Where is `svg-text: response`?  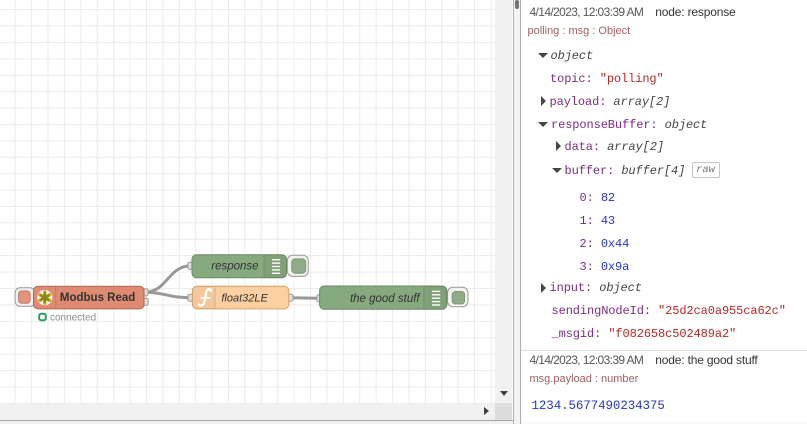 svg-text: response is located at coordinates (234, 267).